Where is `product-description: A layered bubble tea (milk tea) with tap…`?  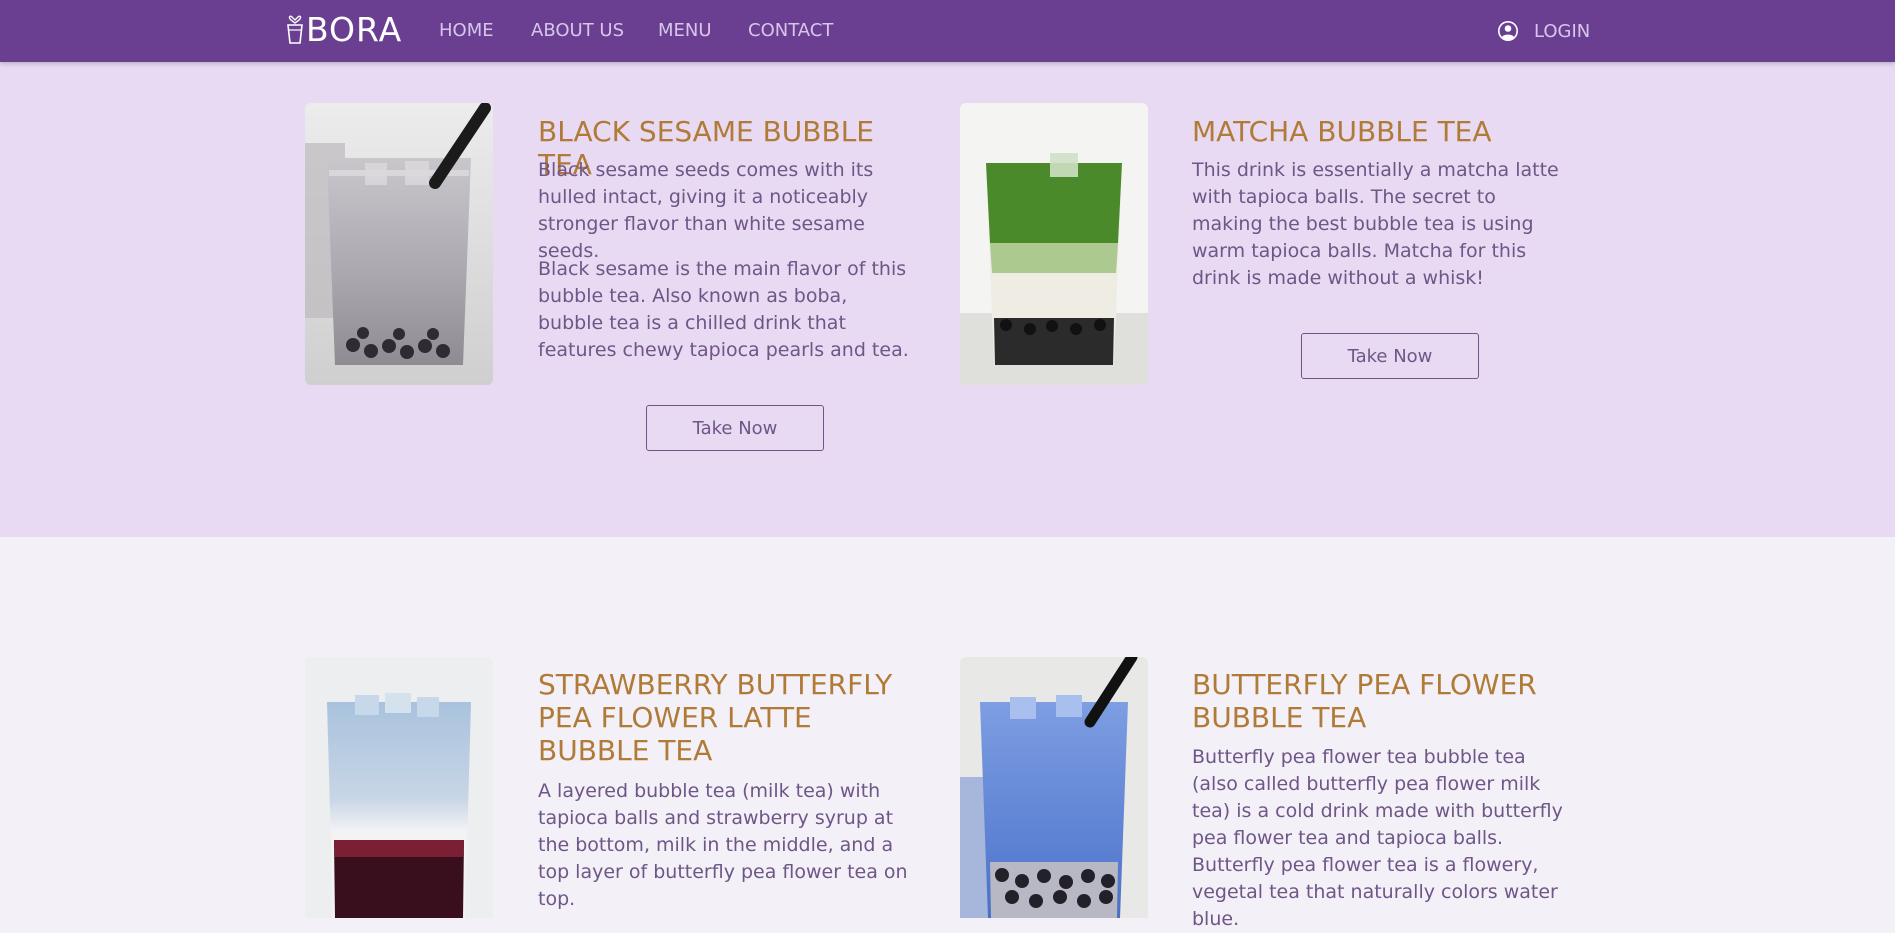 product-description: A layered bubble tea (milk tea) with tap… is located at coordinates (723, 845).